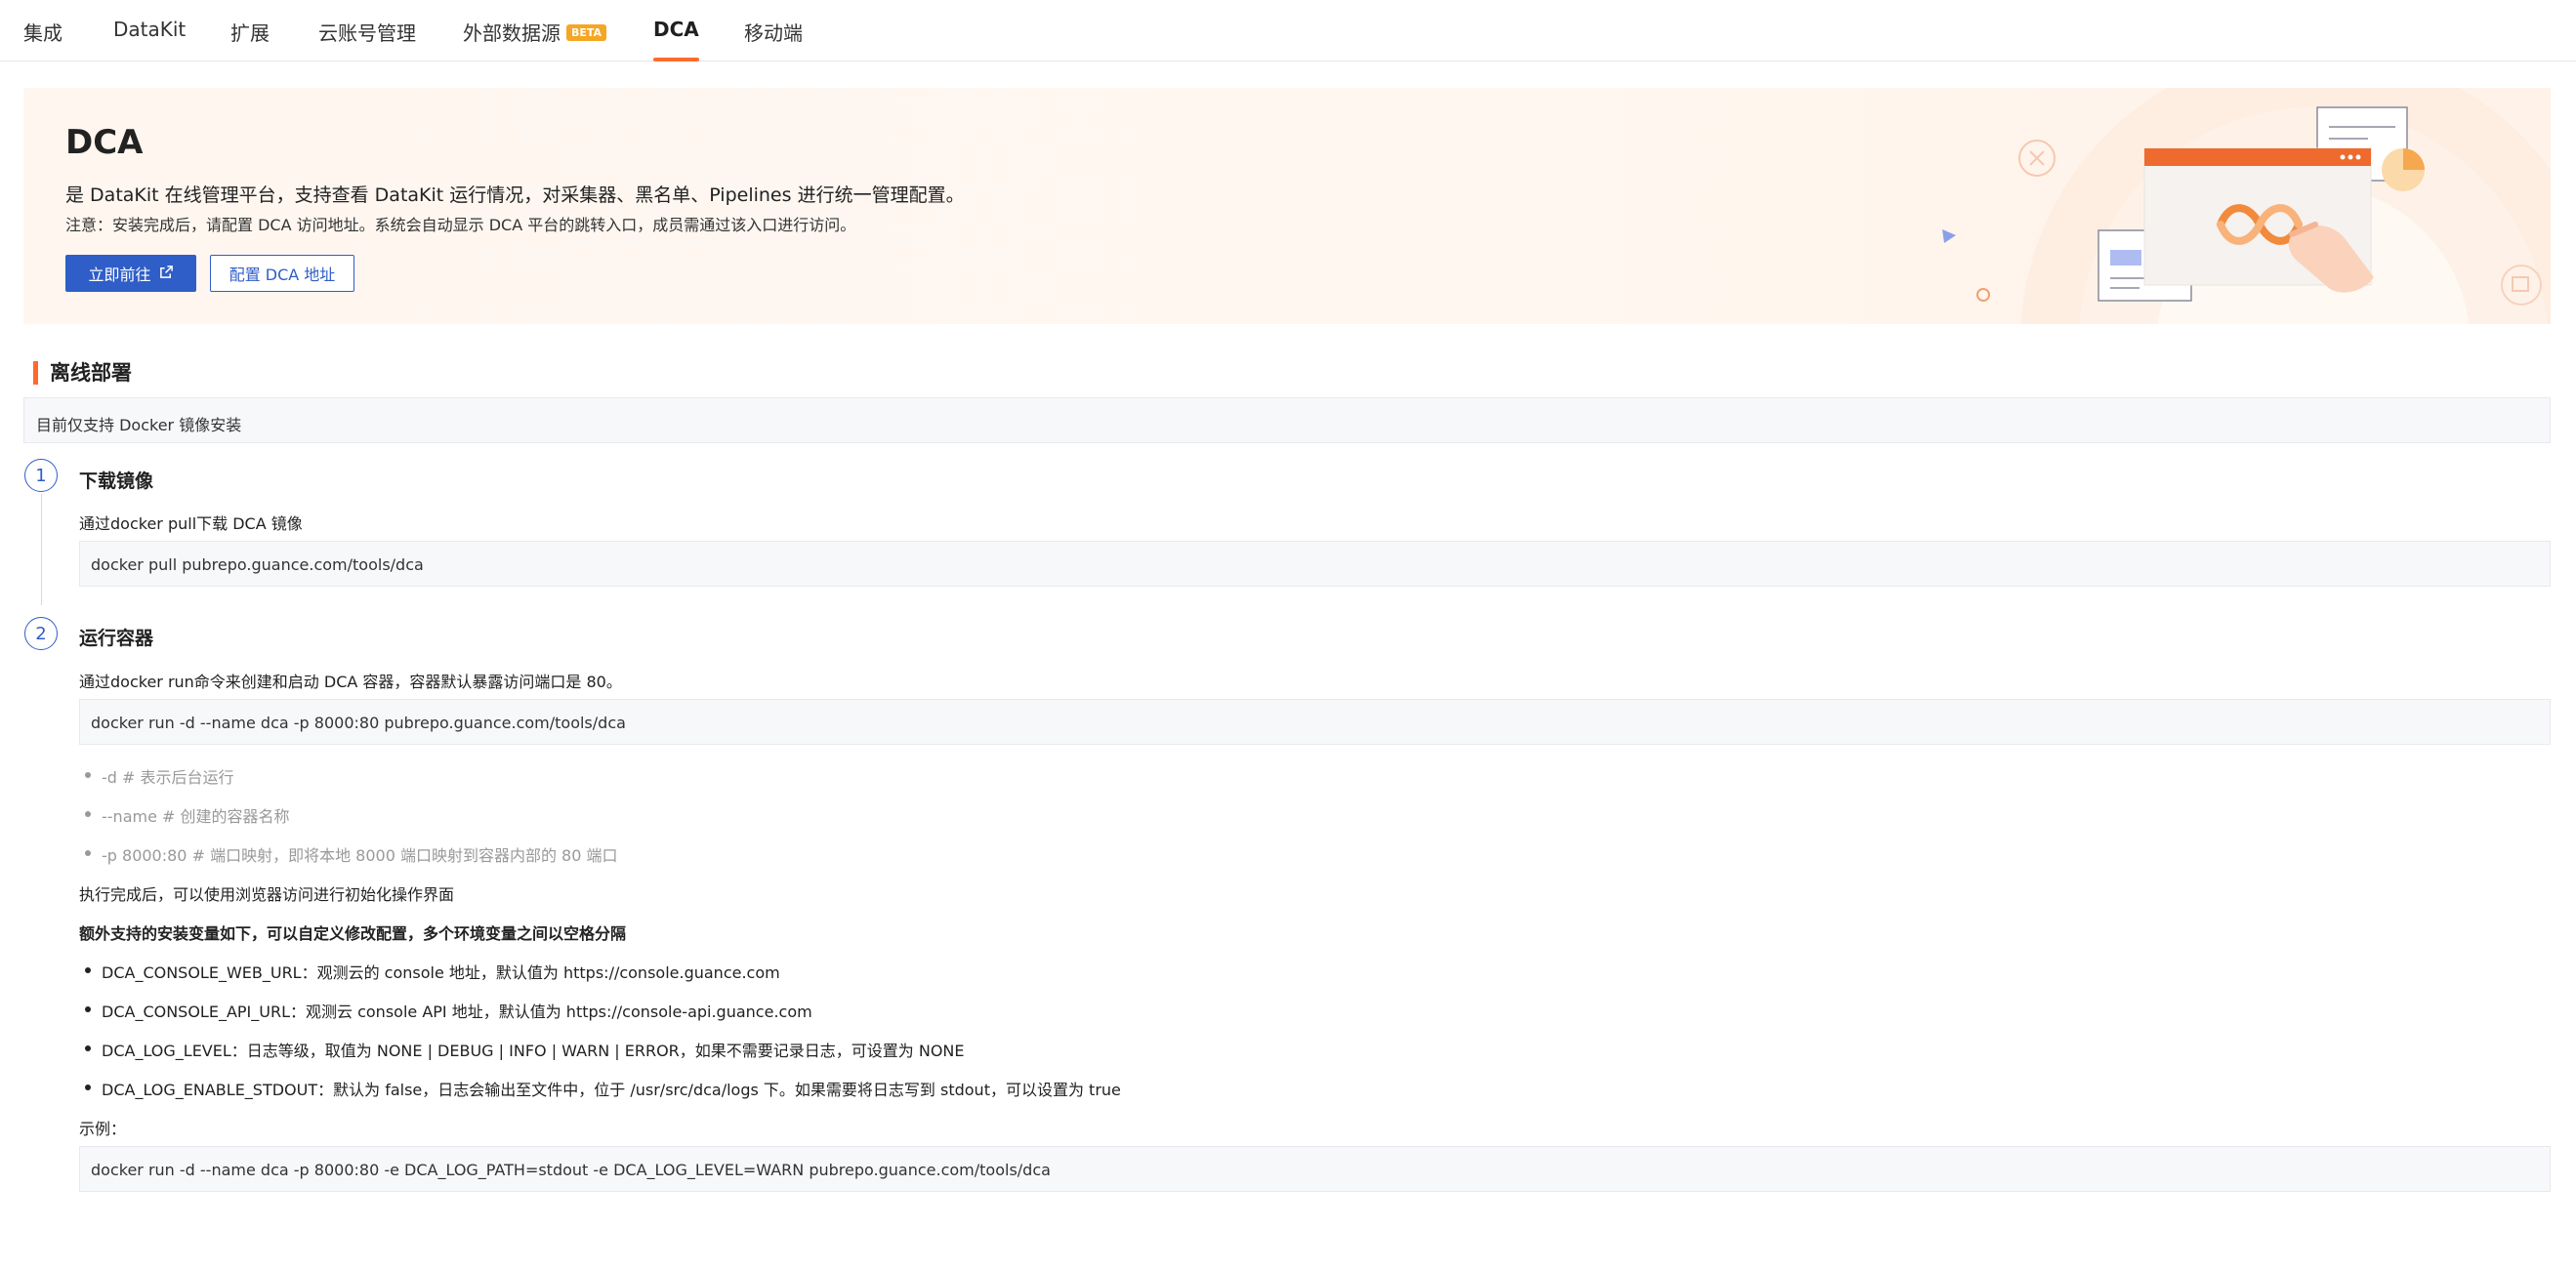 This screenshot has height=1269, width=2576. What do you see at coordinates (1315, 564) in the screenshot?
I see `docker-pull-code: docker pull pubrepo.guance.com/tools/dca` at bounding box center [1315, 564].